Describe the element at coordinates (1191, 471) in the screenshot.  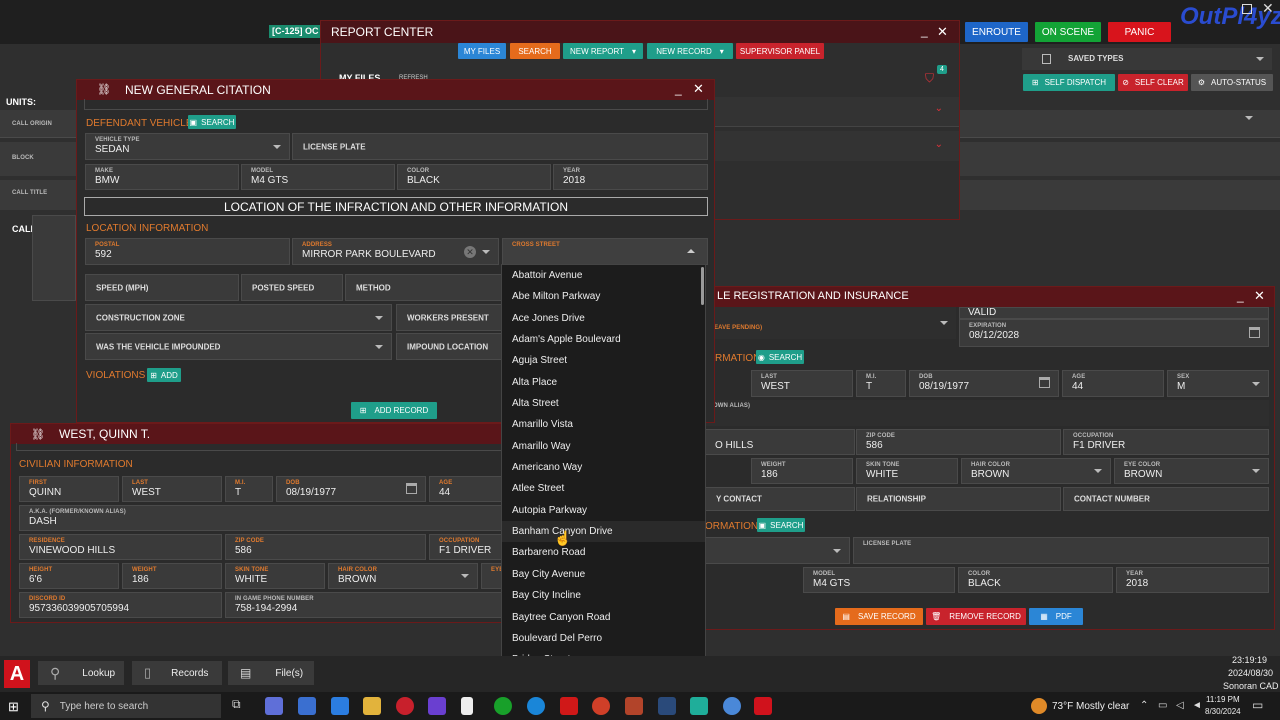
I see `owner-eye-select: EYE COLOR BROWN` at that location.